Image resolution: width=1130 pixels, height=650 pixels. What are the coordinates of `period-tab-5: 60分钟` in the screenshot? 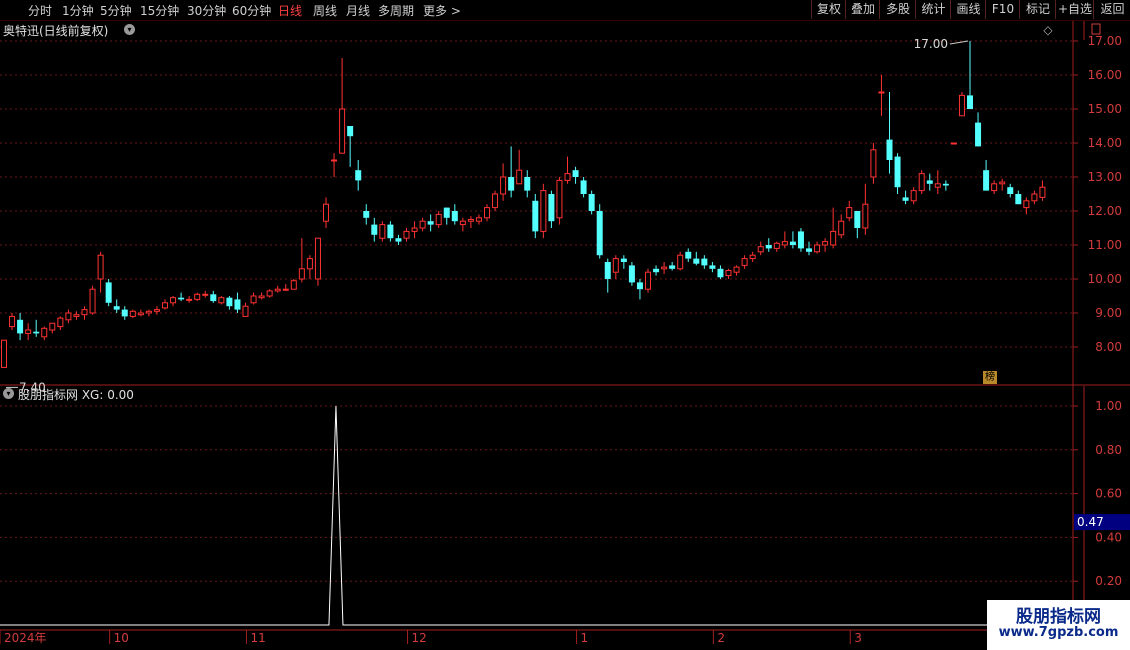 It's located at (251, 10).